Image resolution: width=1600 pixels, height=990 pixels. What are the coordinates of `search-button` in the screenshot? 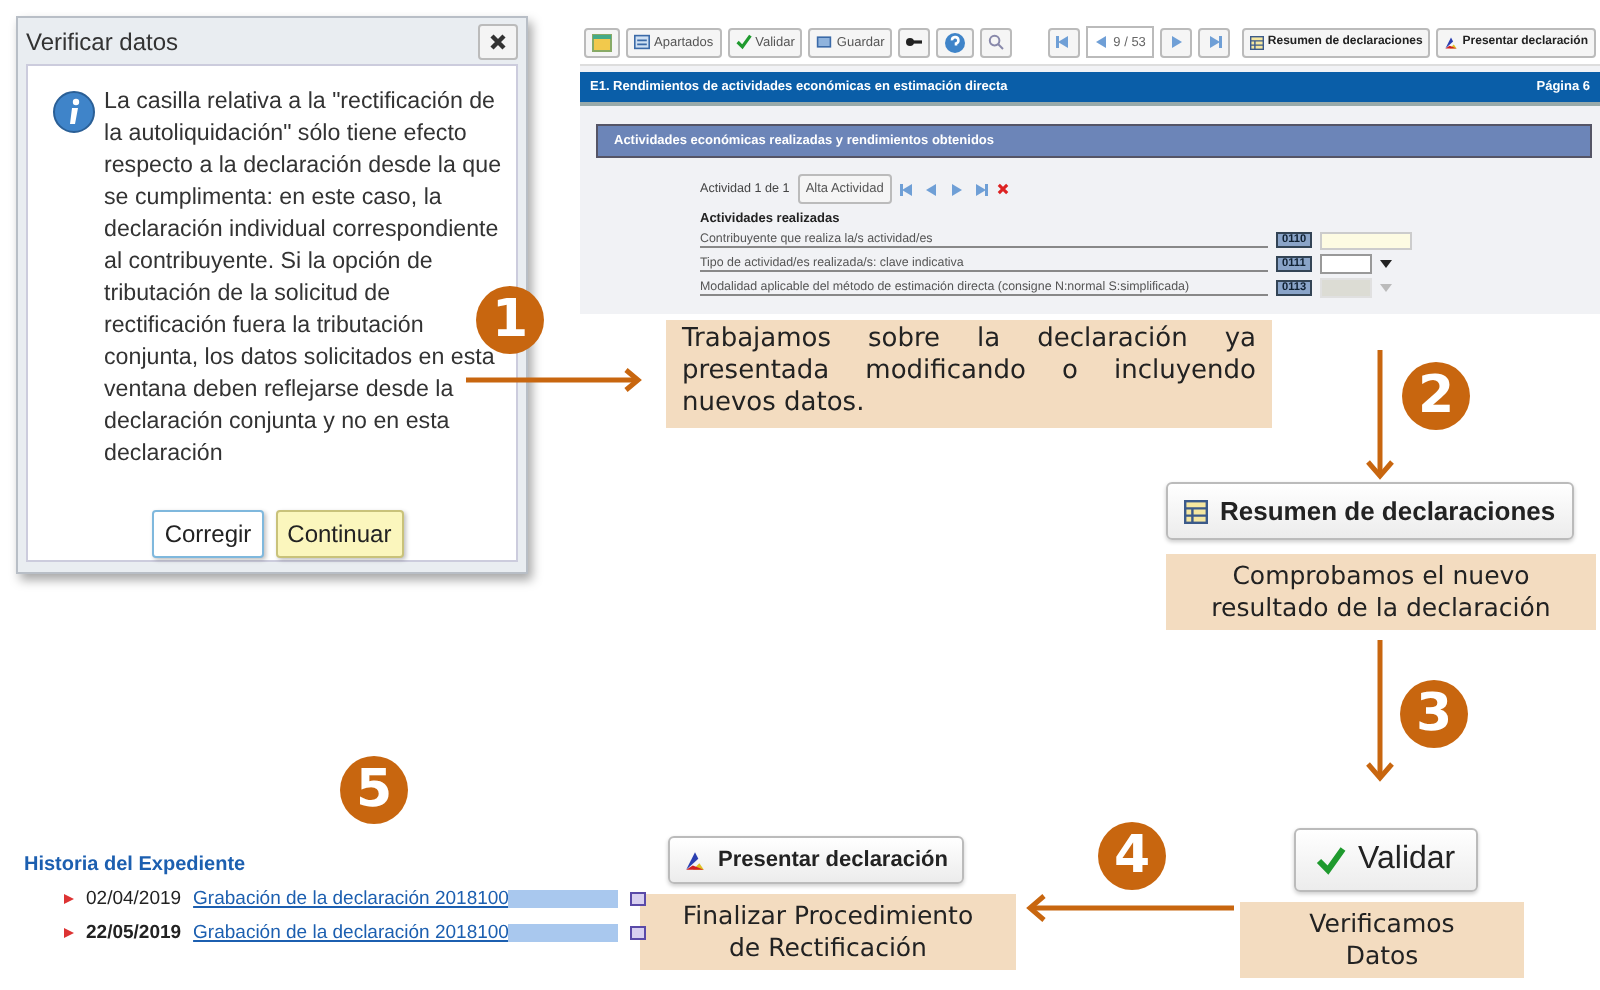 It's located at (996, 42).